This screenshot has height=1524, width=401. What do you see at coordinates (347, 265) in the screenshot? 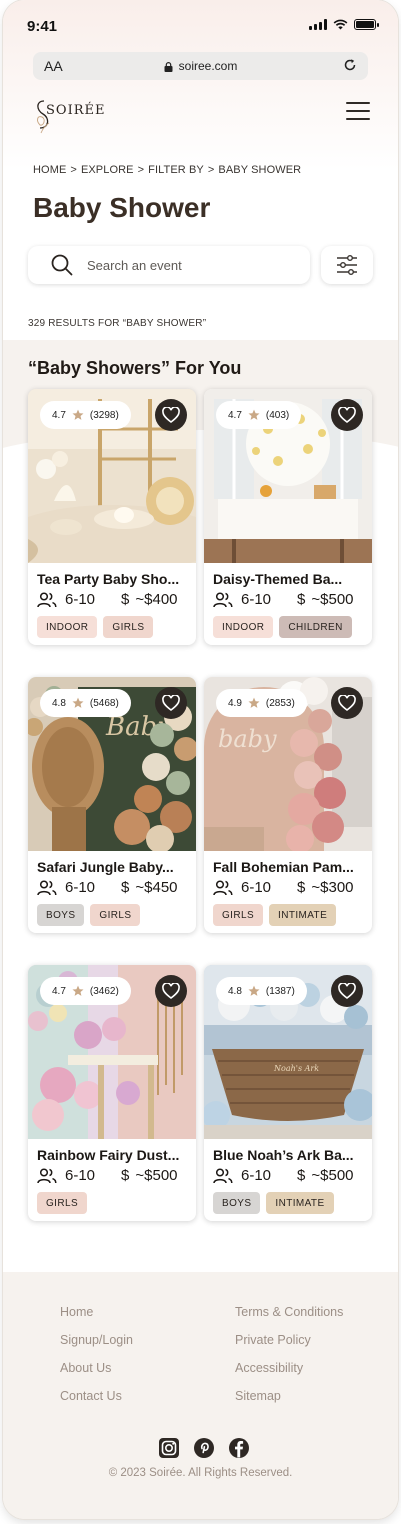
I see `filter-button` at bounding box center [347, 265].